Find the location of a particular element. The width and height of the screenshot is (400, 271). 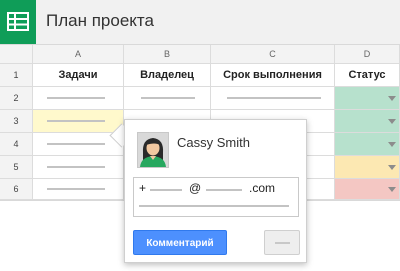

user-avatar is located at coordinates (153, 150).